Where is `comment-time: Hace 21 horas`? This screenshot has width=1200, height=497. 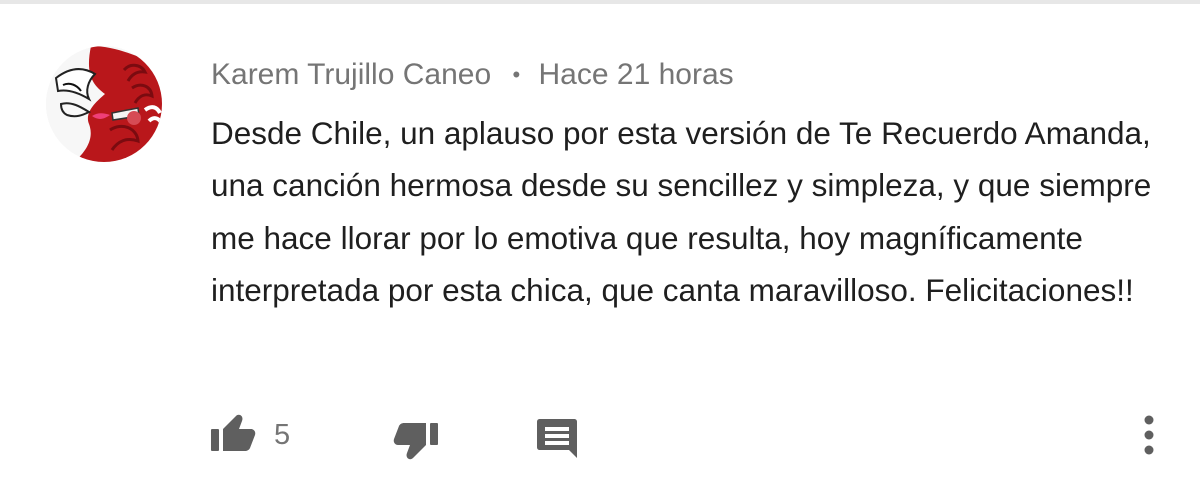 comment-time: Hace 21 horas is located at coordinates (636, 74).